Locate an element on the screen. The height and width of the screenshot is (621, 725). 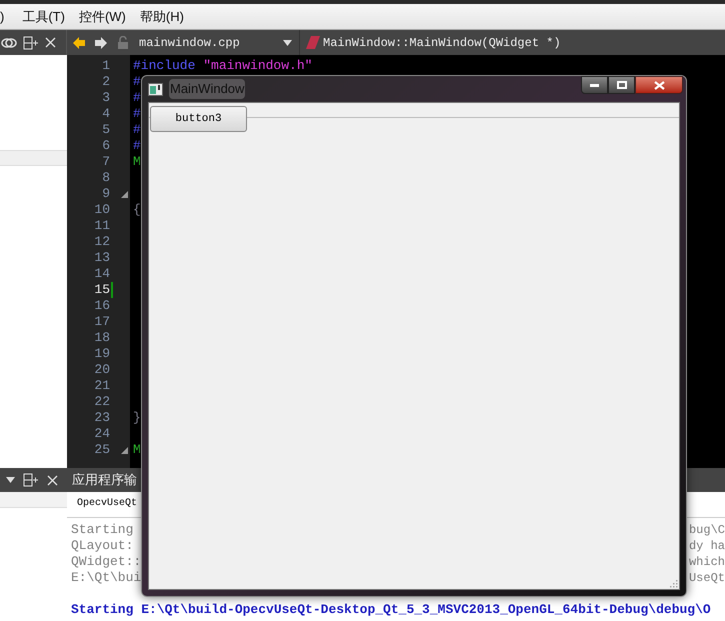
line-number: 14 is located at coordinates (101, 274).